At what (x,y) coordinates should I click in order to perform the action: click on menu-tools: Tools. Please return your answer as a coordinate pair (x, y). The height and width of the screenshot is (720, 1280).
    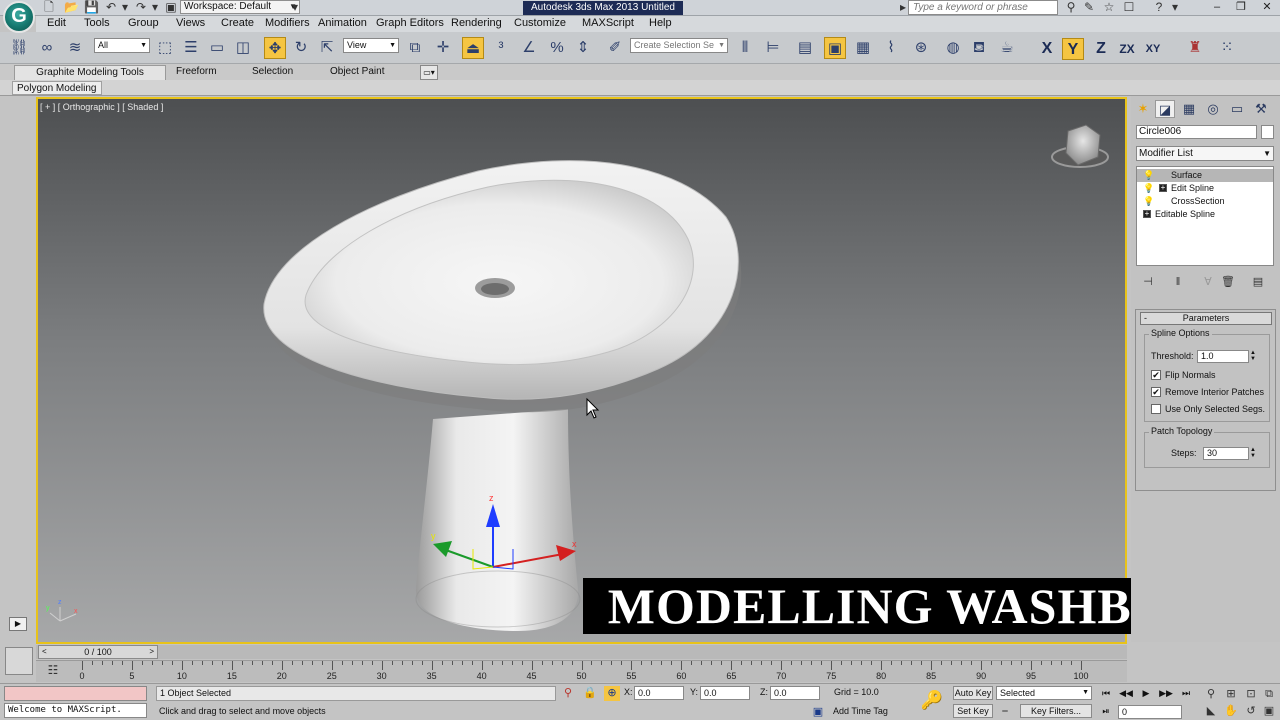
    Looking at the image, I should click on (97, 23).